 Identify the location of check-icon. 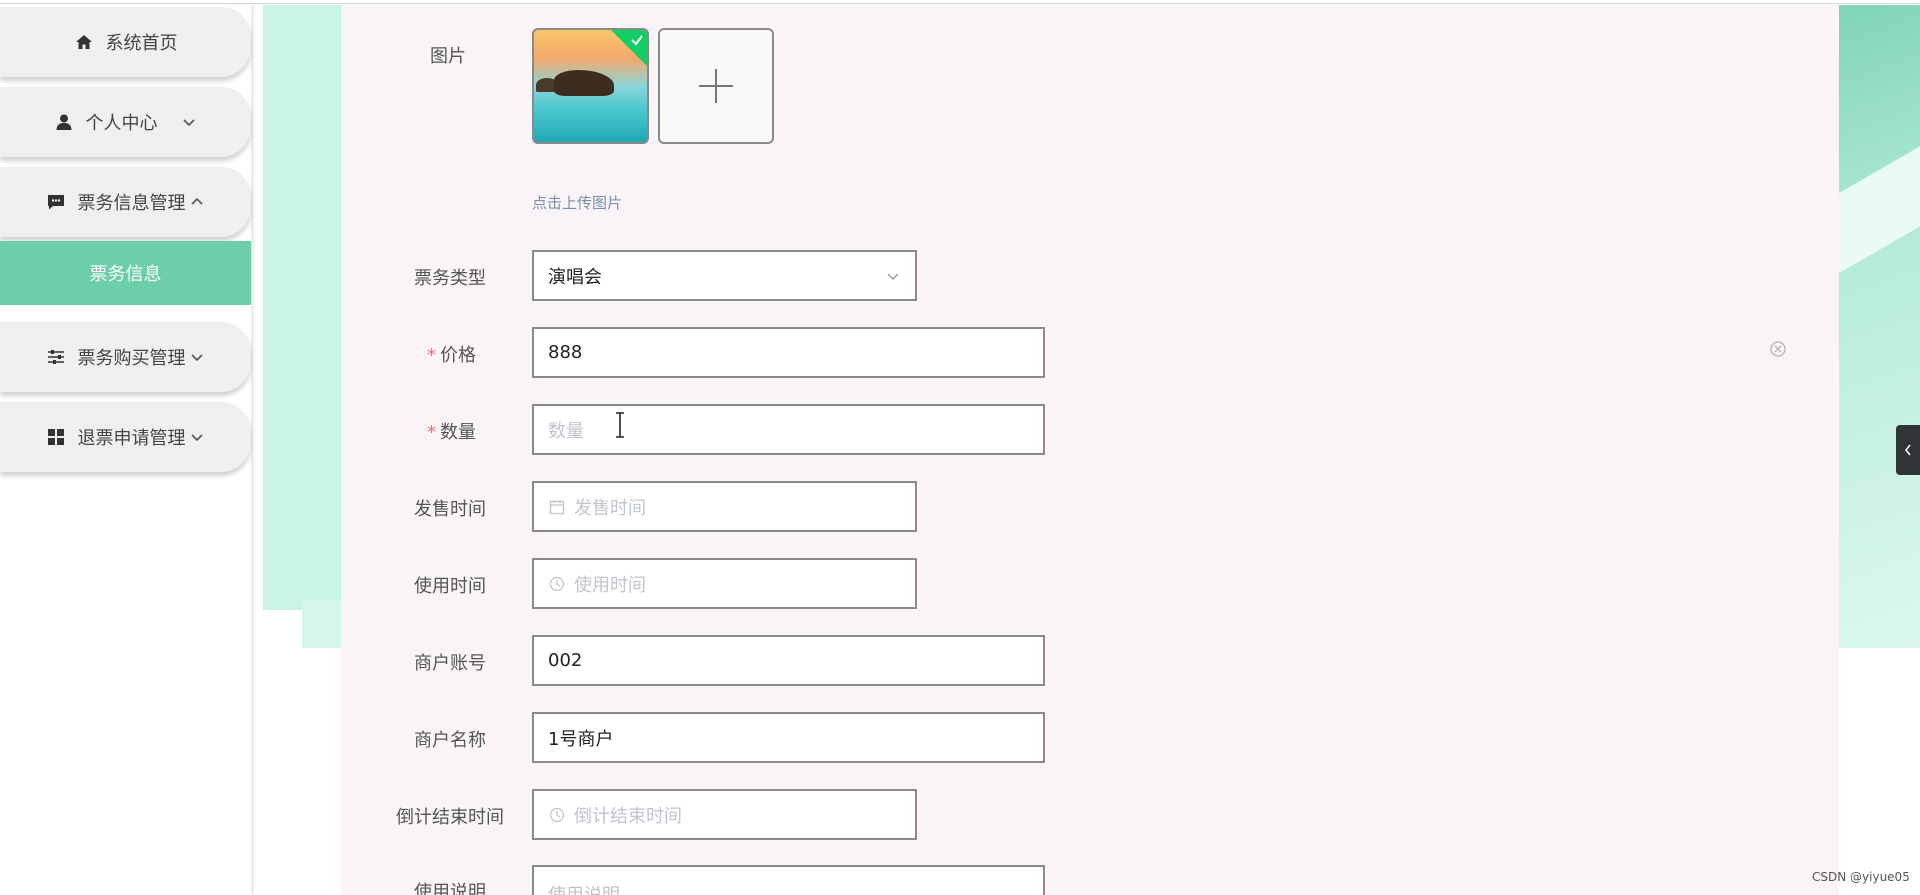
(637, 40).